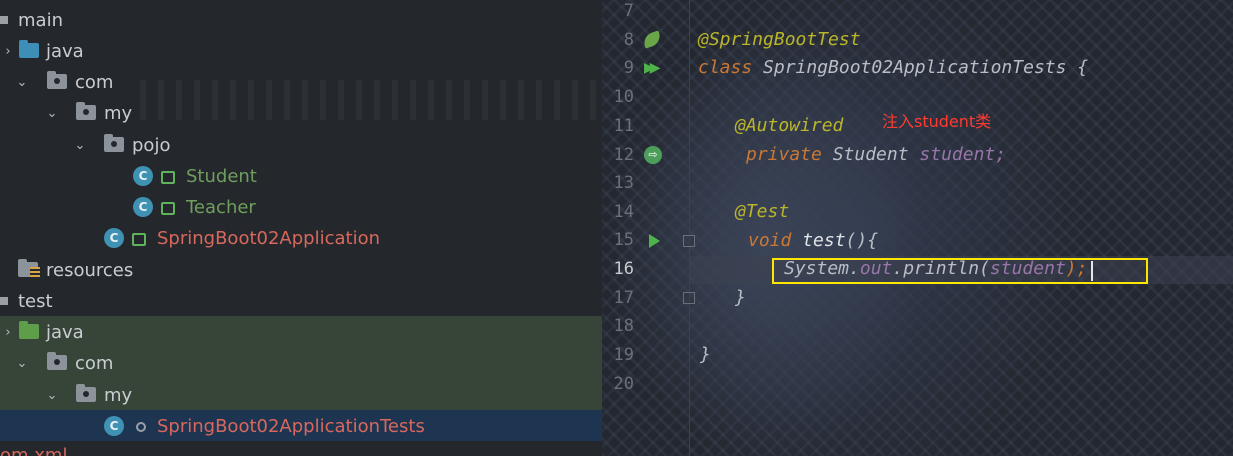 The width and height of the screenshot is (1233, 456). Describe the element at coordinates (29, 269) in the screenshot. I see `resources-folder-icon` at that location.